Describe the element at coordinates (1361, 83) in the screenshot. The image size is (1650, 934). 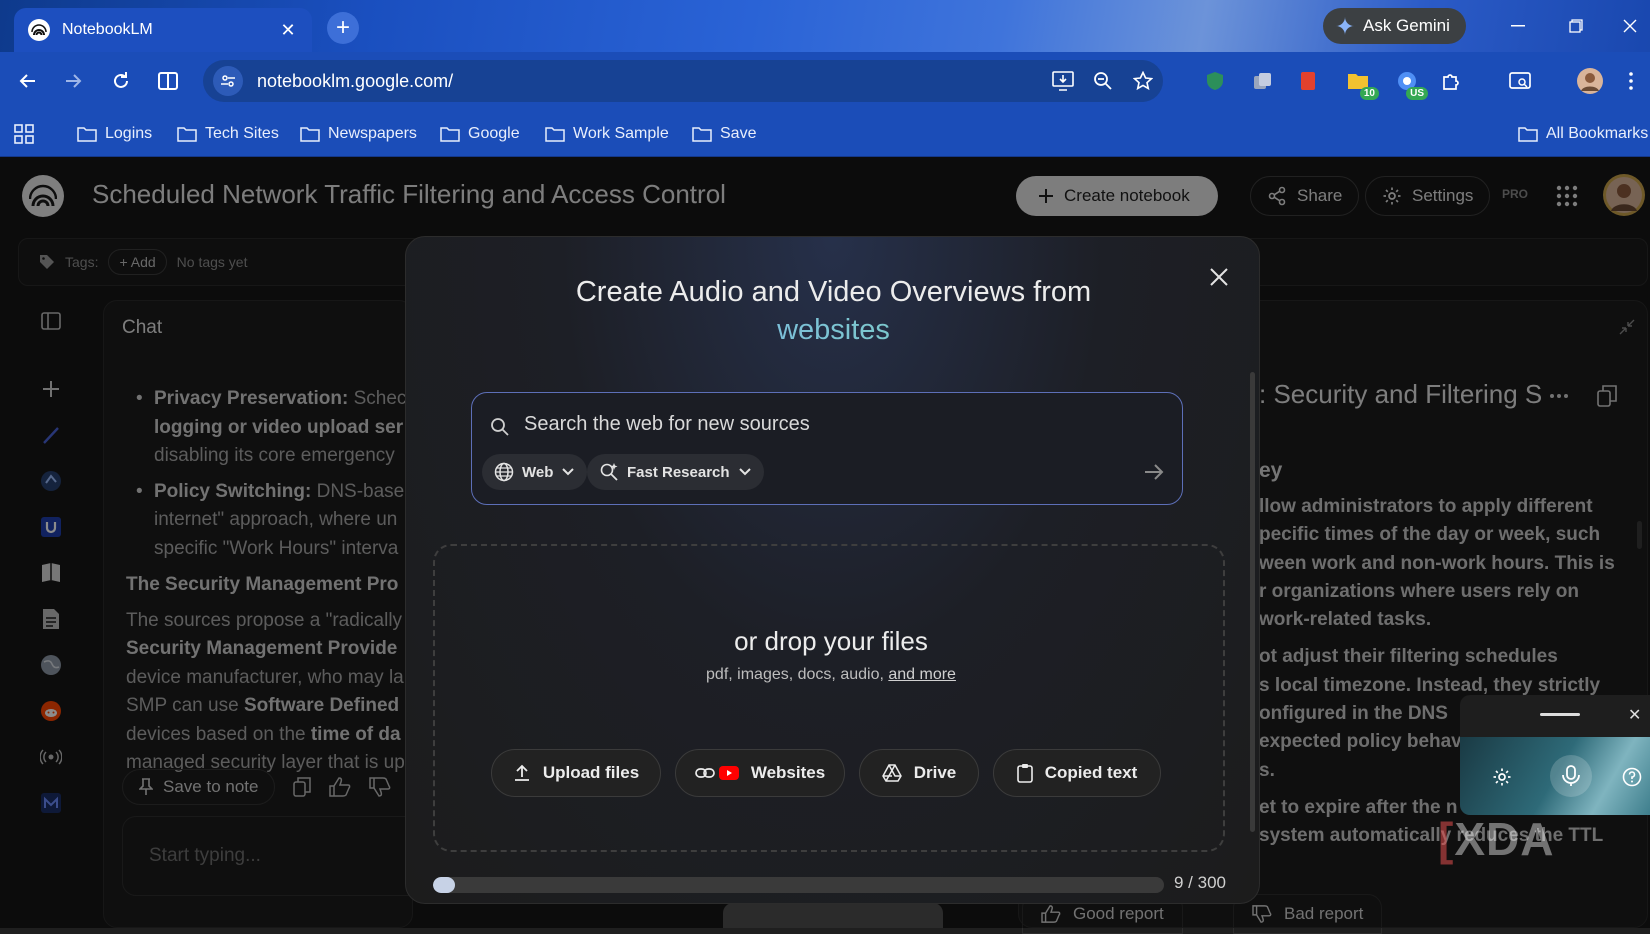
I see `folder-extension-icon: 10` at that location.